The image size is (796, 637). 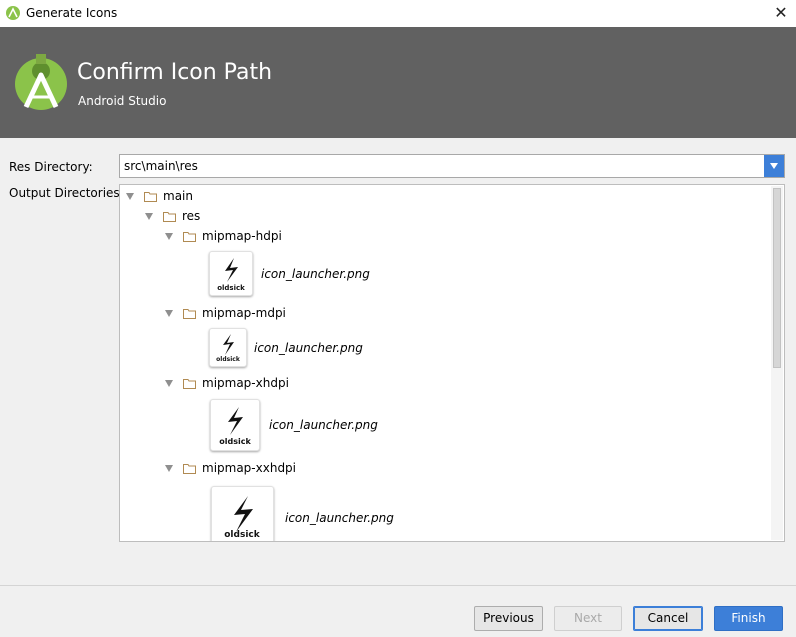 What do you see at coordinates (122, 101) in the screenshot?
I see `page-subtitle: Android Studio` at bounding box center [122, 101].